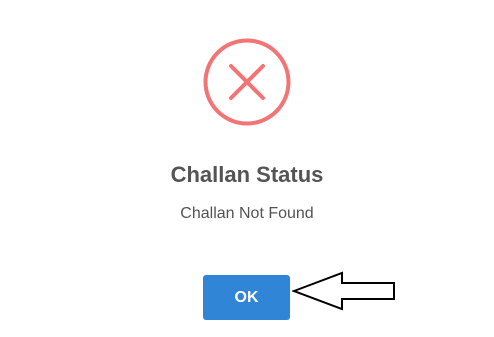  What do you see at coordinates (247, 213) in the screenshot?
I see `dialog-message: Challan Not Found` at bounding box center [247, 213].